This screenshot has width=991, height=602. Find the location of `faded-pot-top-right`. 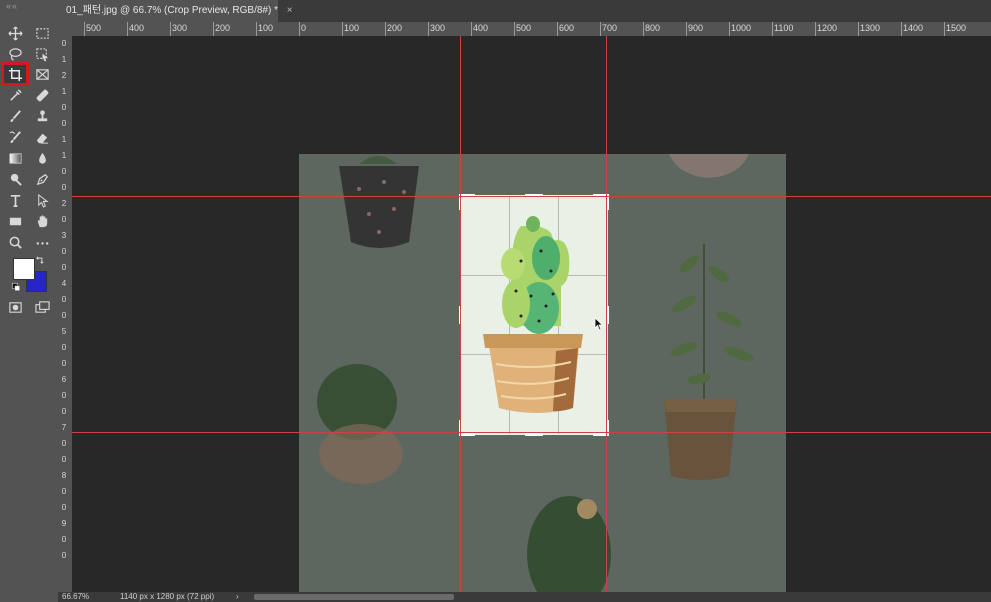

faded-pot-top-right is located at coordinates (709, 166).